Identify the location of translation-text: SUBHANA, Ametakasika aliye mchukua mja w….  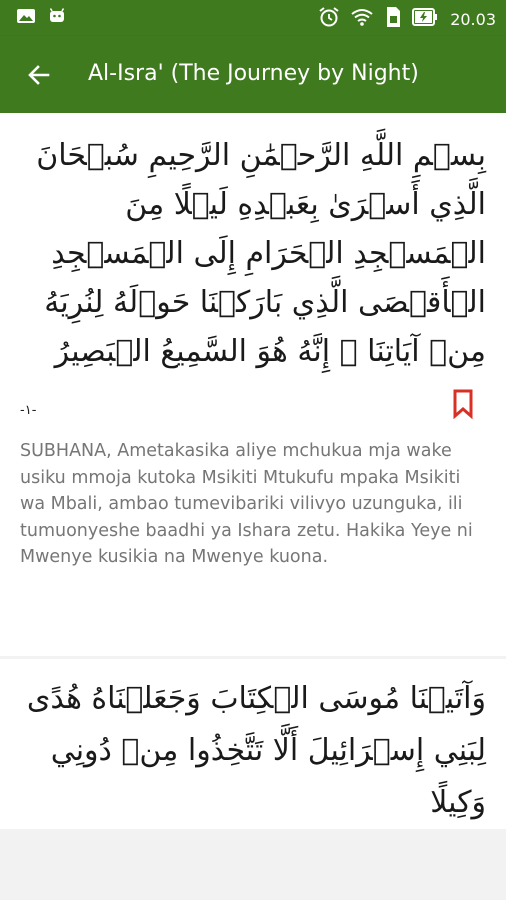
(246, 504).